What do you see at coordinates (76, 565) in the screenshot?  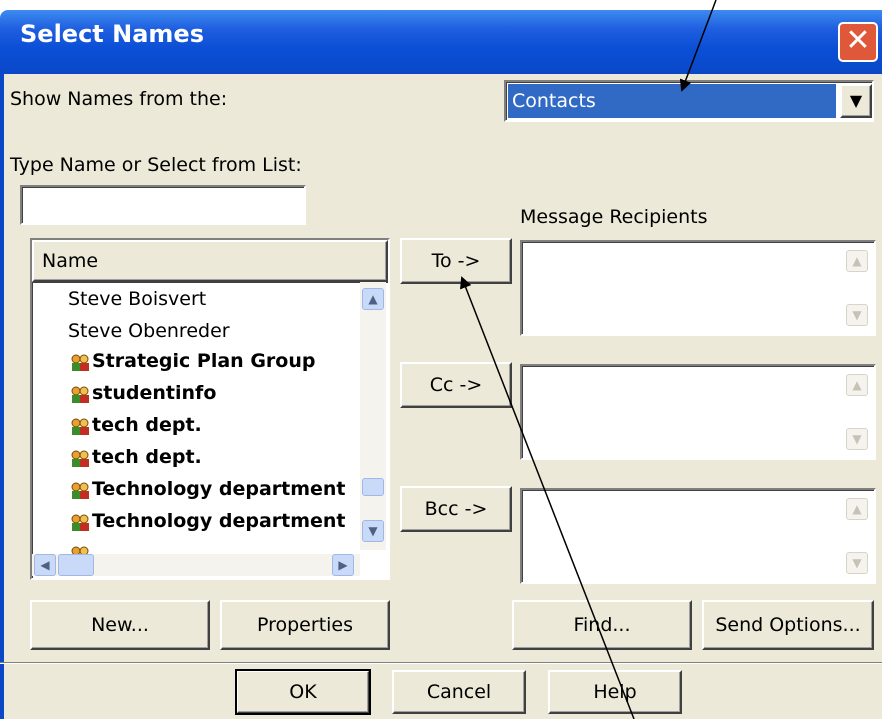 I see `horizontal-scroll-thumb` at bounding box center [76, 565].